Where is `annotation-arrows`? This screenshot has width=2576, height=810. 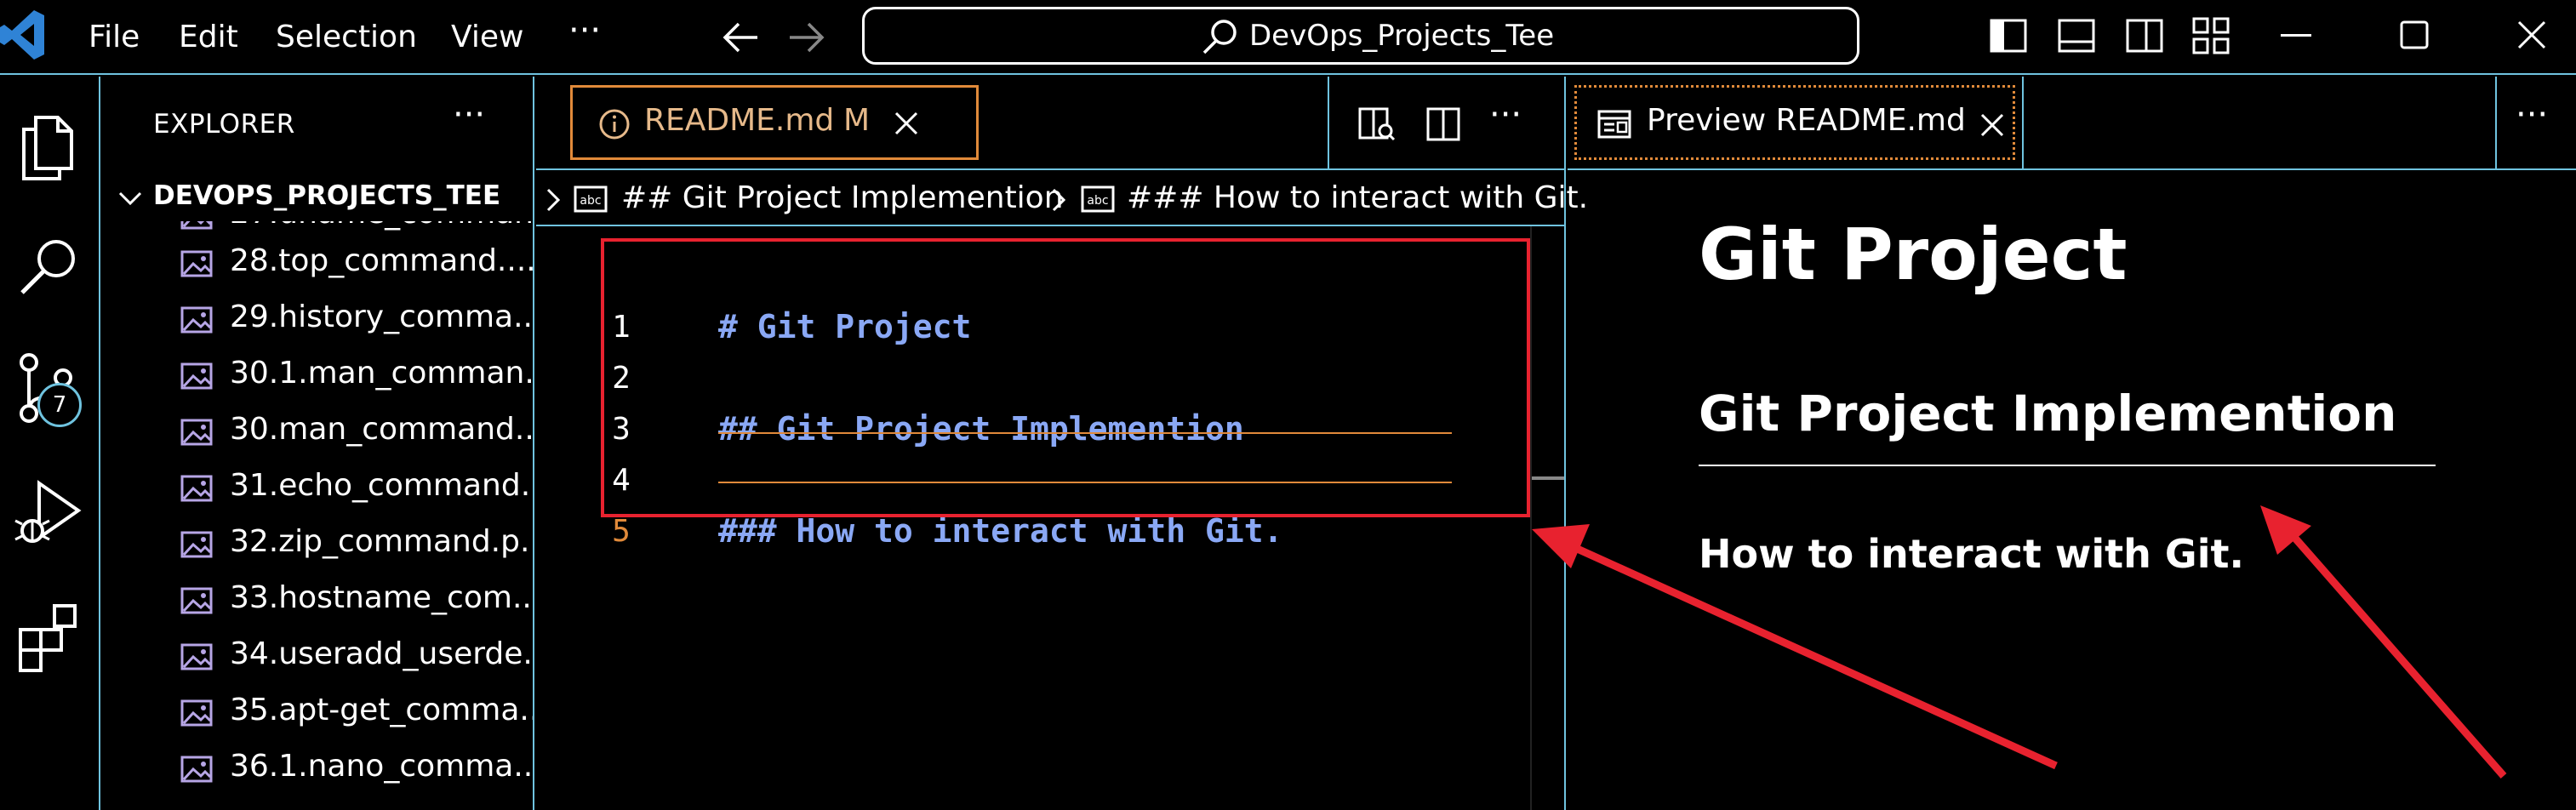 annotation-arrows is located at coordinates (2019, 642).